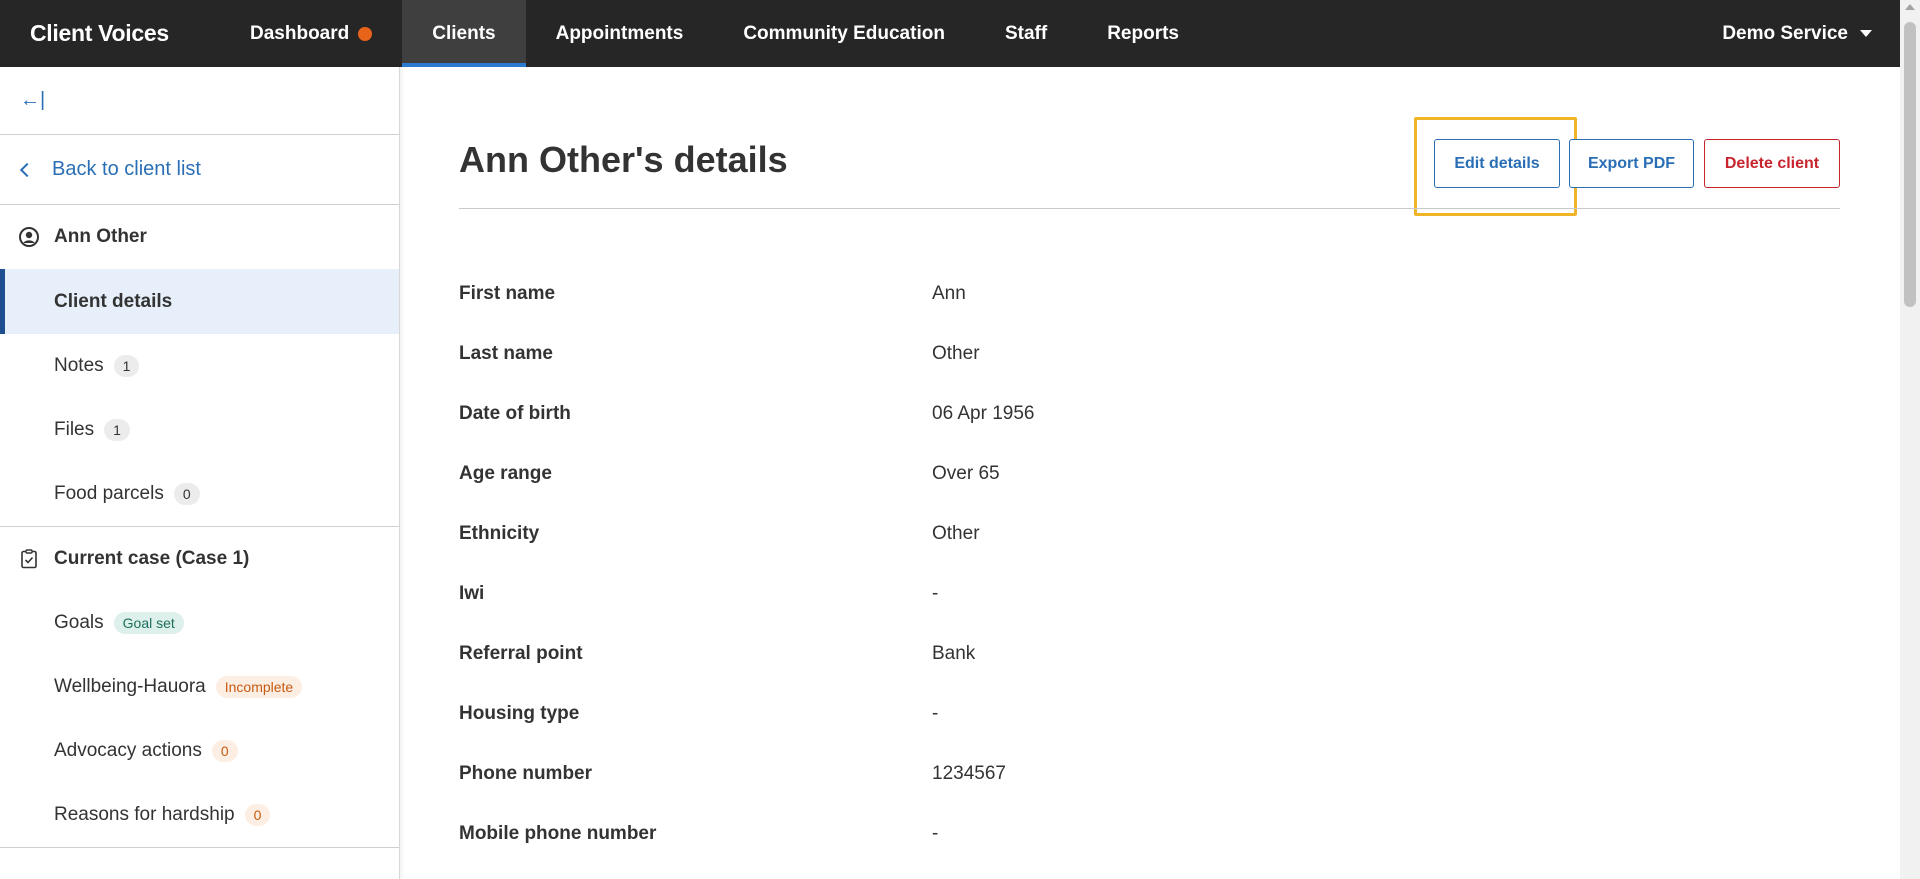  I want to click on sidebar-item-client-details: Client details, so click(199, 301).